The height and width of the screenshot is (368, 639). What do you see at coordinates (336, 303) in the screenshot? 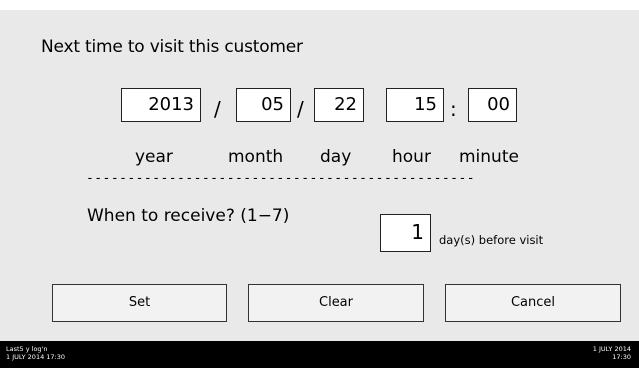
I see `clear-button: Clear` at bounding box center [336, 303].